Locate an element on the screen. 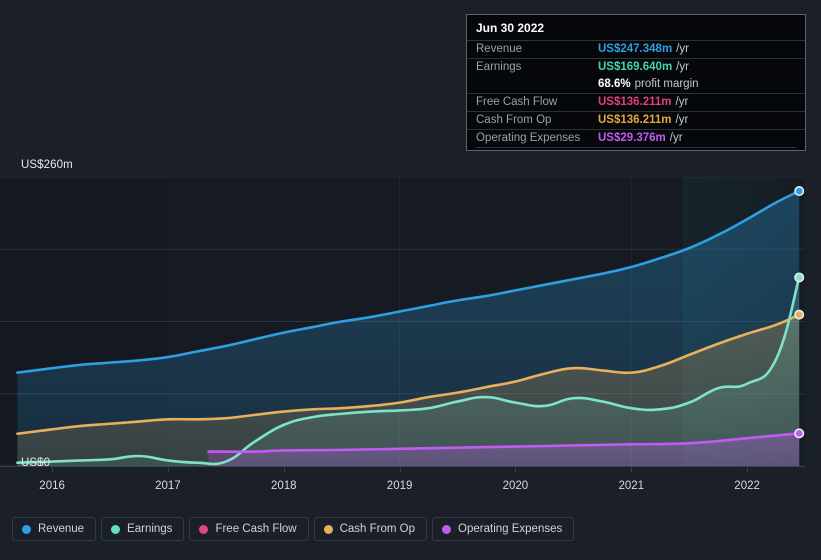  legend-item-revenue: Revenue is located at coordinates (54, 529).